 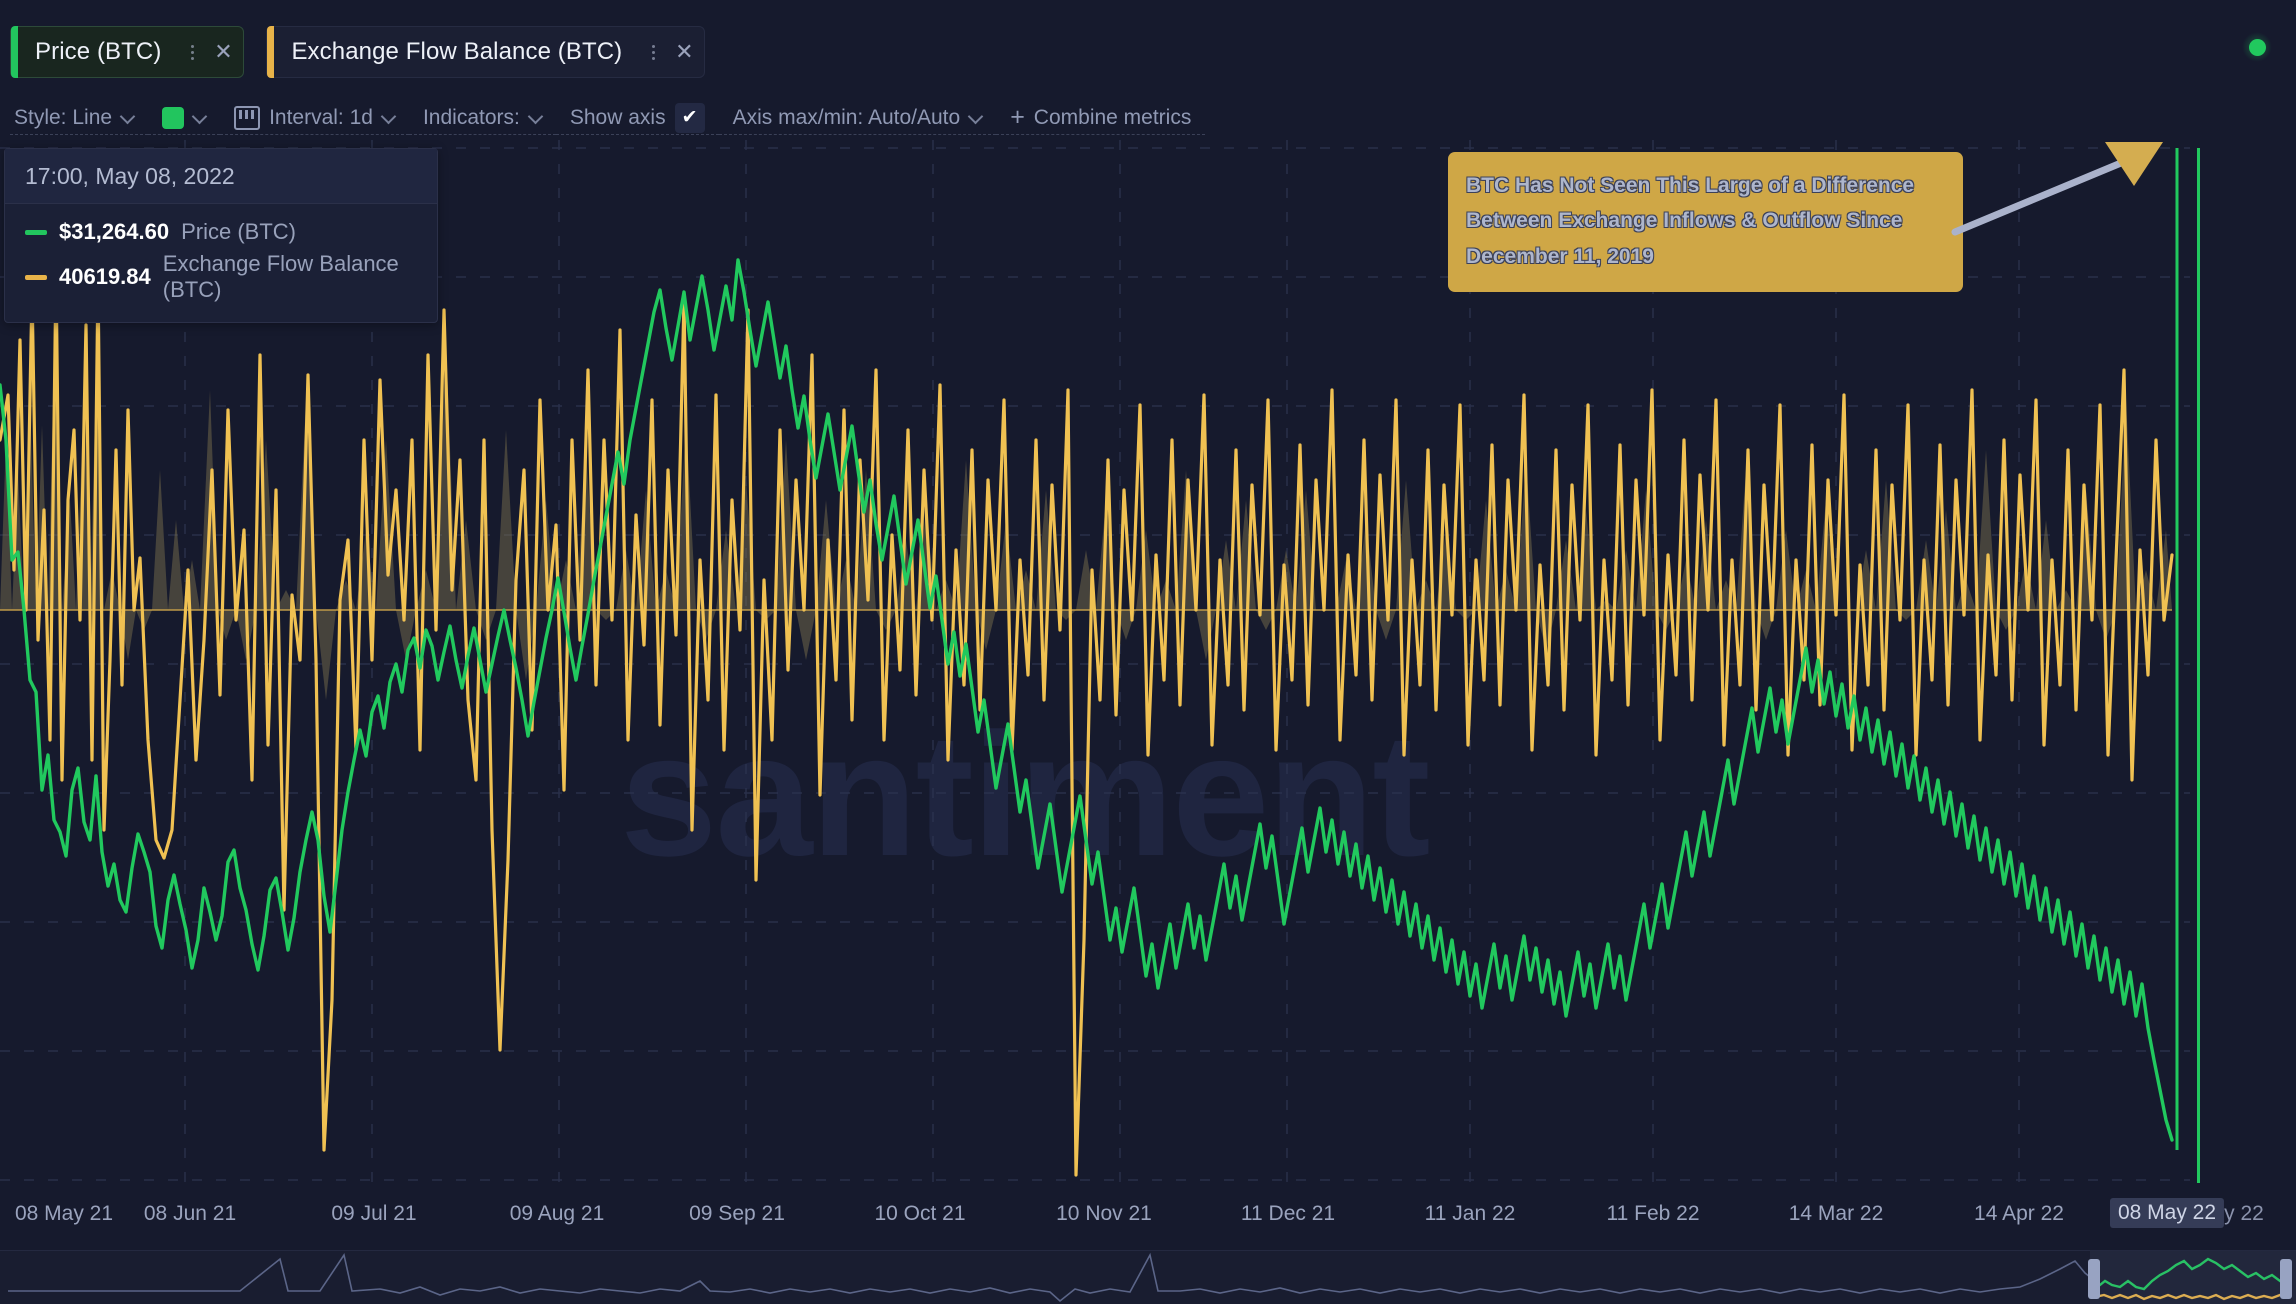 What do you see at coordinates (920, 1213) in the screenshot?
I see `x-tick-5: 10 Oct 21` at bounding box center [920, 1213].